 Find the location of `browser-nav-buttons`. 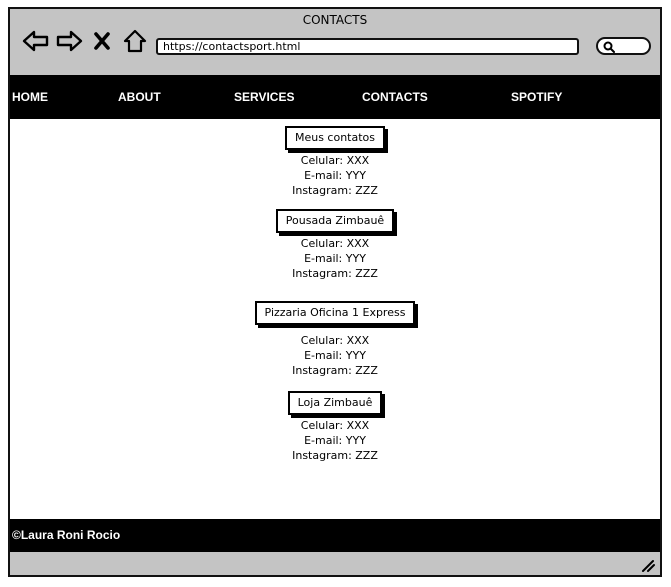

browser-nav-buttons is located at coordinates (85, 41).